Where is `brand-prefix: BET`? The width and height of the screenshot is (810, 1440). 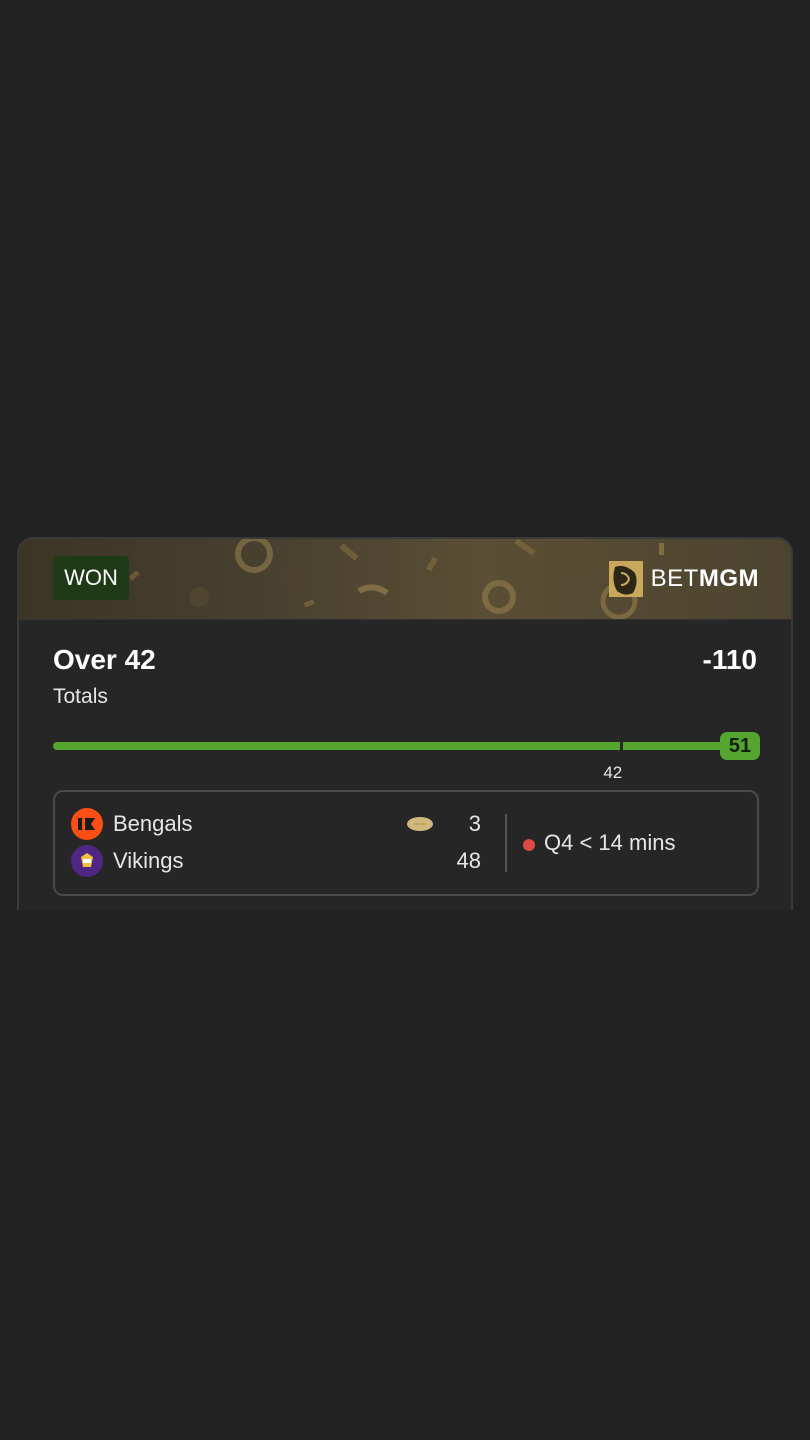 brand-prefix: BET is located at coordinates (674, 578).